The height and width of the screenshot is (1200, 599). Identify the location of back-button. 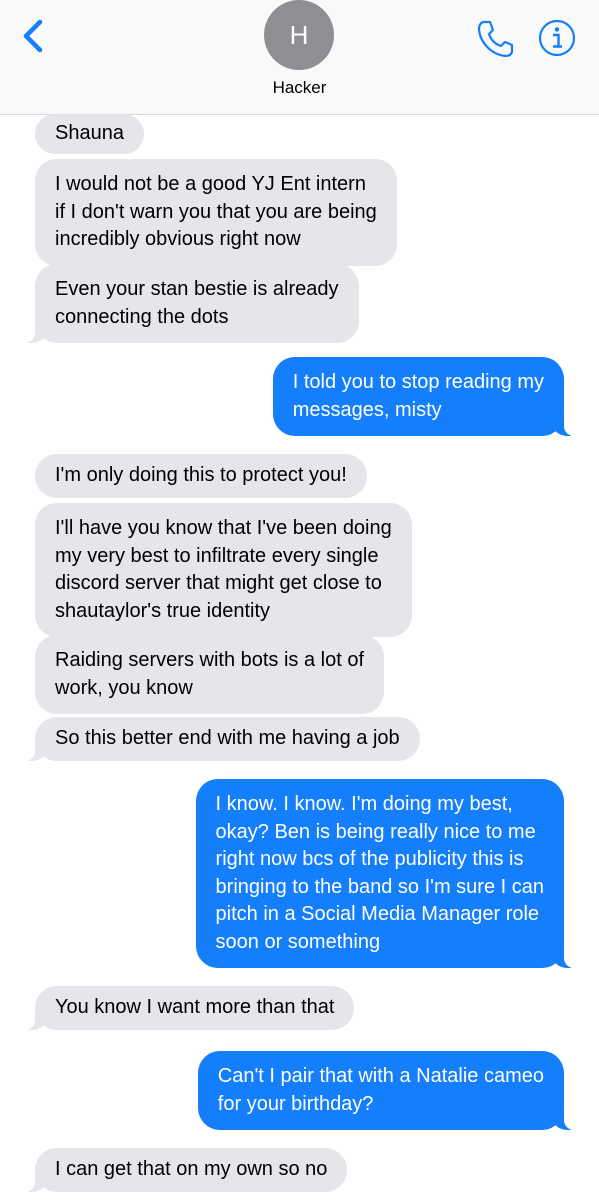
(36, 36).